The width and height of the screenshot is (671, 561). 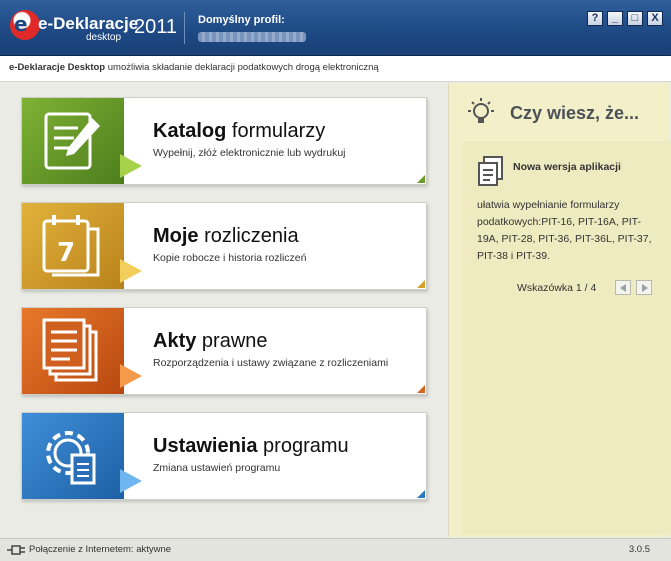 What do you see at coordinates (303, 446) in the screenshot?
I see `card-title-rest: programu` at bounding box center [303, 446].